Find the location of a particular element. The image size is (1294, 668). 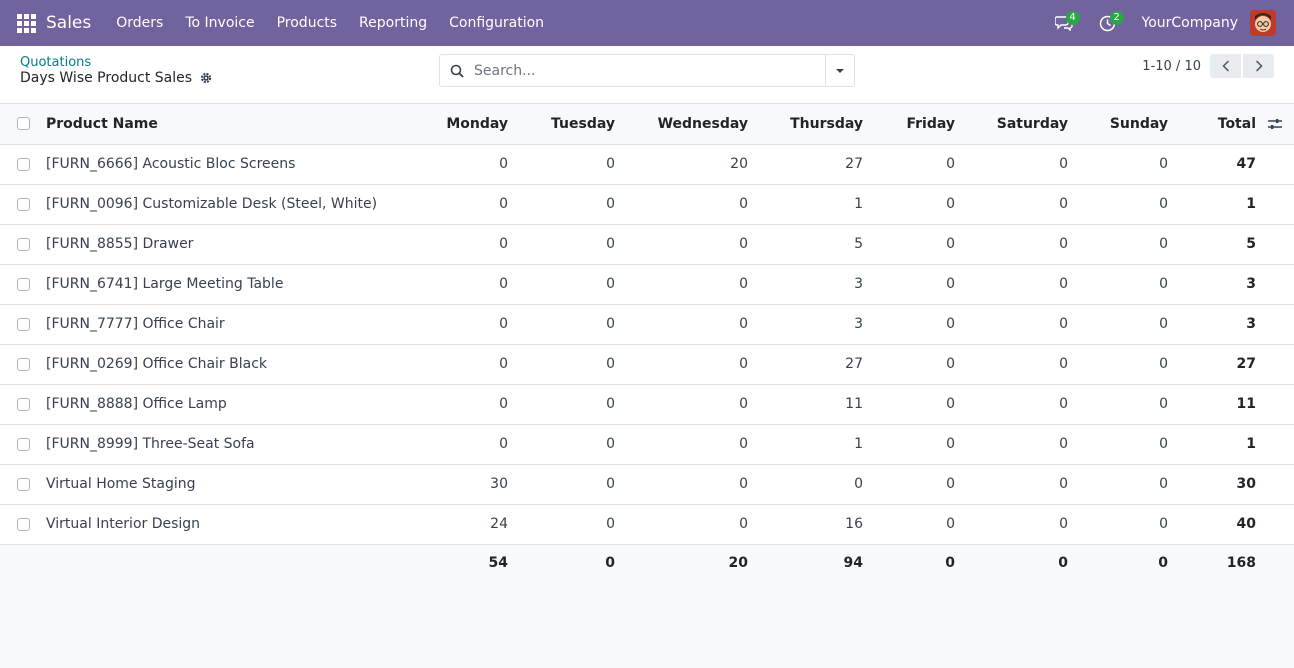

pager-next-button is located at coordinates (1258, 66).